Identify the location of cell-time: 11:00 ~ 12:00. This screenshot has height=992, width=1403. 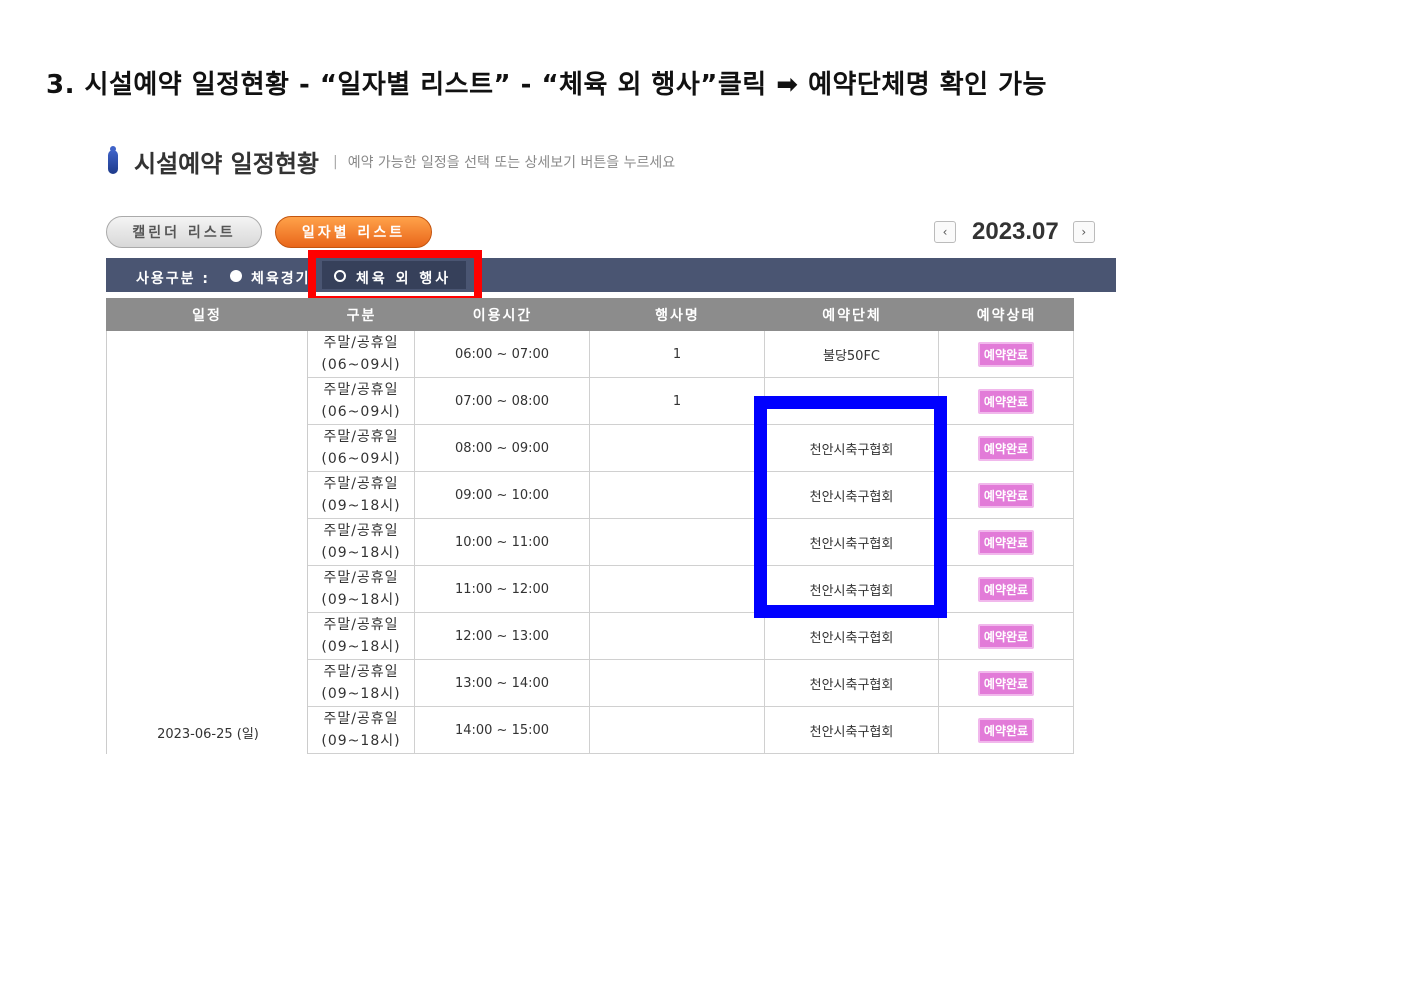
(502, 589).